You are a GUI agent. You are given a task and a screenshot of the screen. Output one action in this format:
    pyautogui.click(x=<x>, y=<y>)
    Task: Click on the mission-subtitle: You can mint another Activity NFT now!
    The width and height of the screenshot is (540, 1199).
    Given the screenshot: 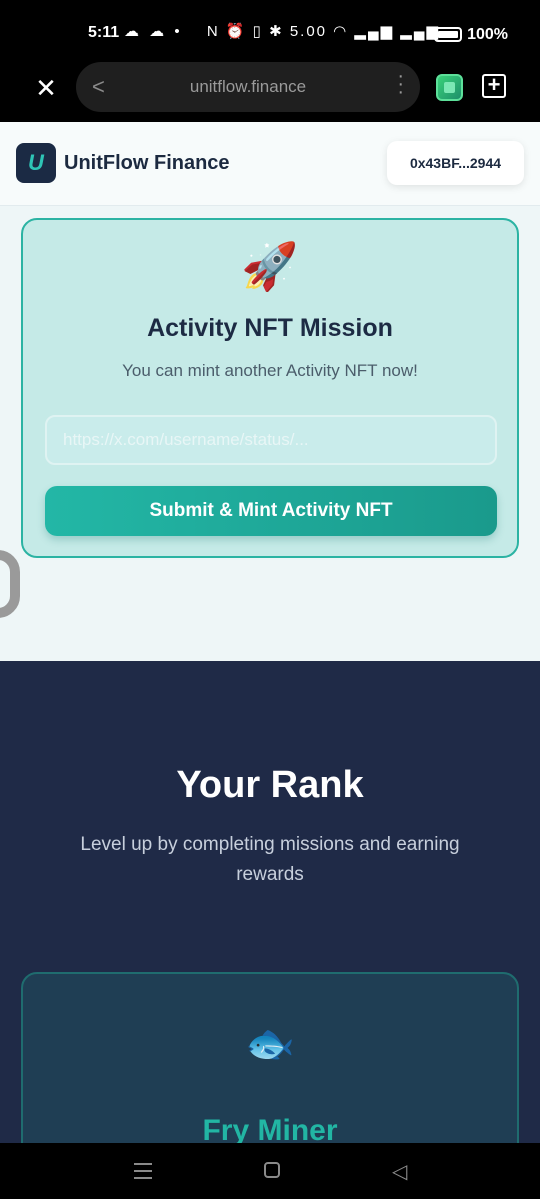 What is the action you would take?
    pyautogui.click(x=270, y=370)
    